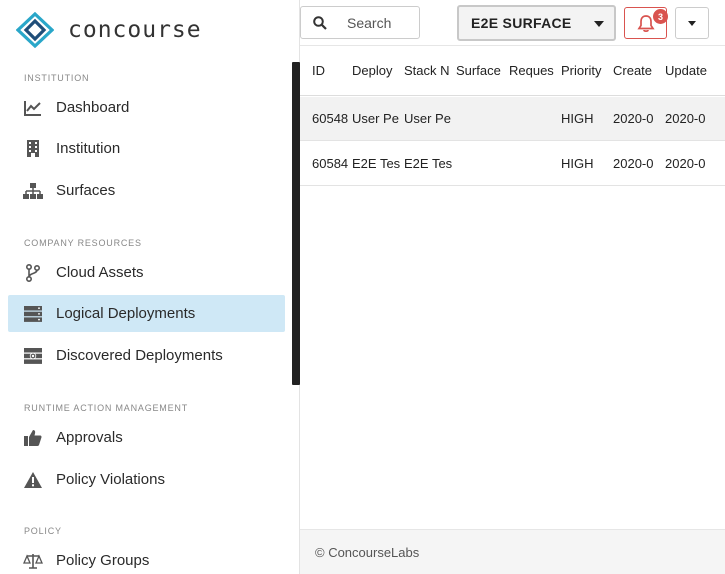  I want to click on sidebar-item-label: Institution, so click(88, 148).